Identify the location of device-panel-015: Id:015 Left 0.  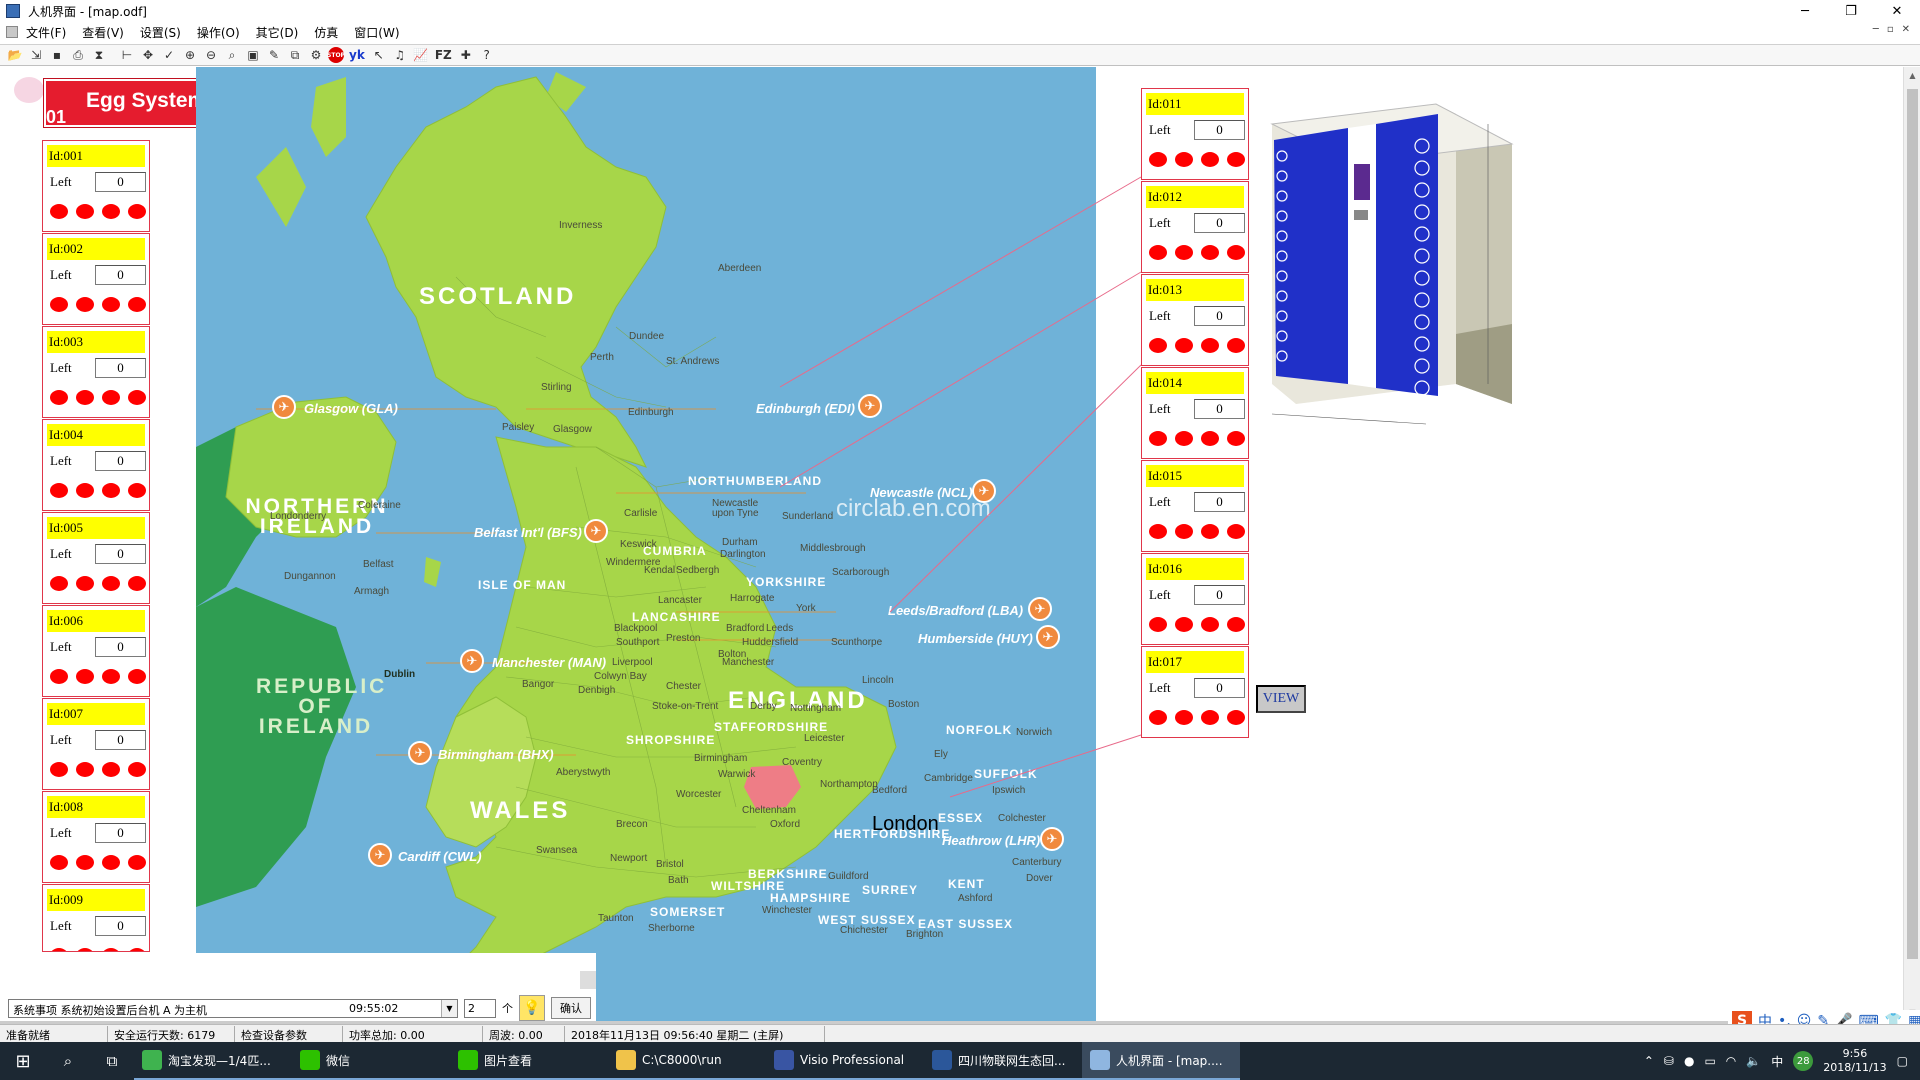
(1195, 506).